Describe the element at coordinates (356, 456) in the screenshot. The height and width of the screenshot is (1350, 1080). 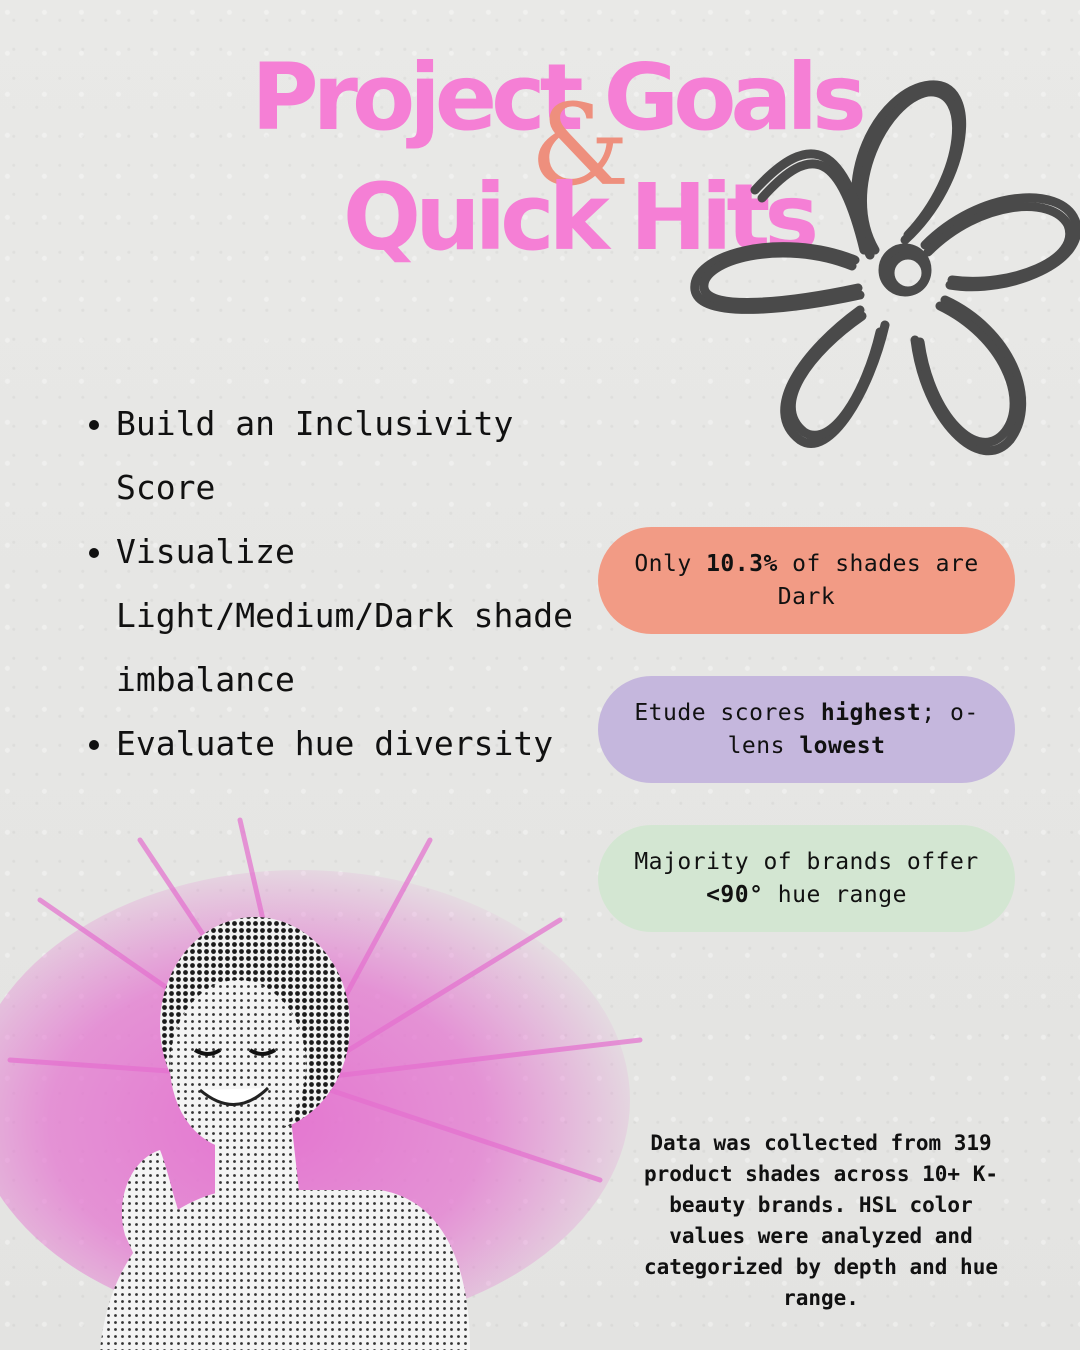
I see `goal-item: Build an Inclusivity Score` at that location.